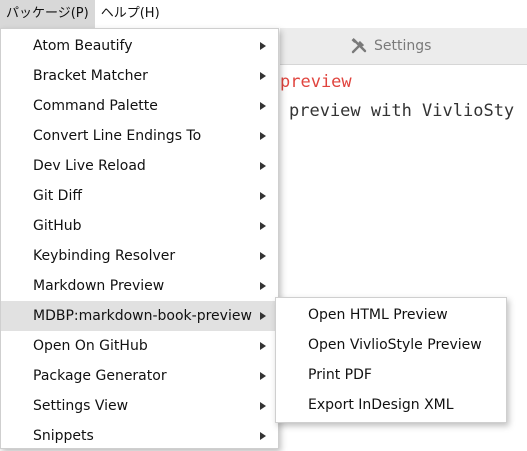  I want to click on menu-item-snippets: Snippets, so click(139, 436).